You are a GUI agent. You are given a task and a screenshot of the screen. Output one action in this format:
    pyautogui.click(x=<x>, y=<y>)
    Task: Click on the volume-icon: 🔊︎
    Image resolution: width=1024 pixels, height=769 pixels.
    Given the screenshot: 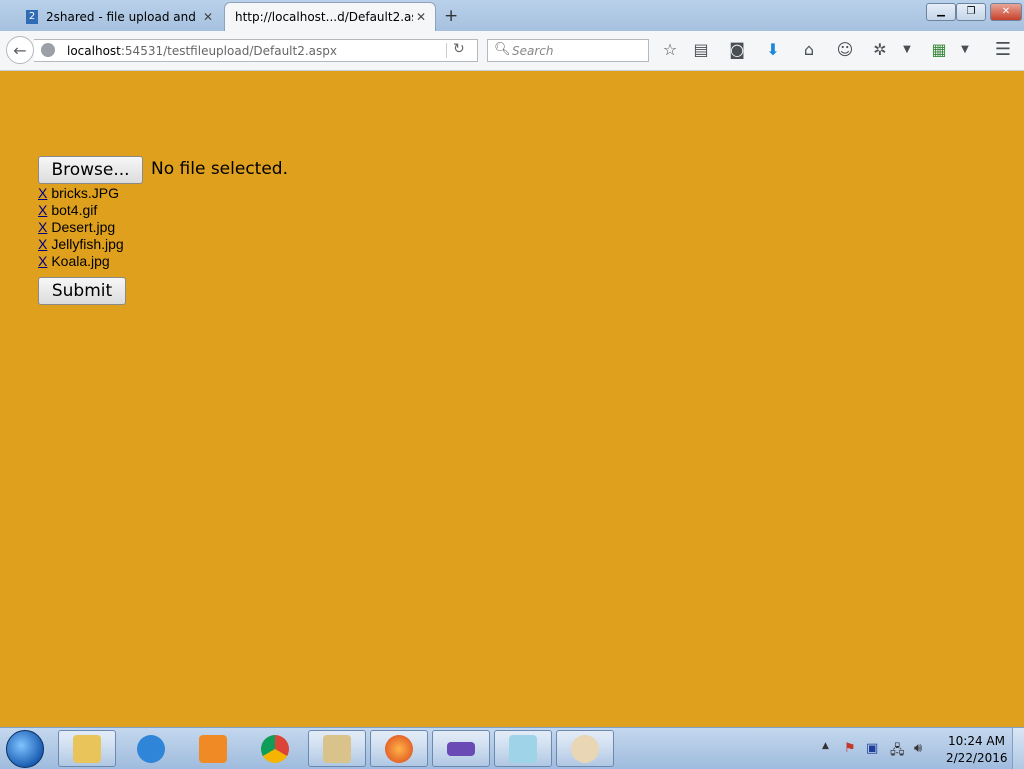 What is the action you would take?
    pyautogui.click(x=918, y=748)
    